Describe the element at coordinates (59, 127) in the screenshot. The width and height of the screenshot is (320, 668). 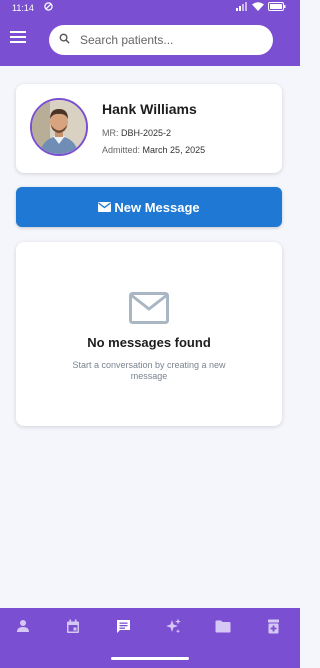
I see `patient-avatar` at that location.